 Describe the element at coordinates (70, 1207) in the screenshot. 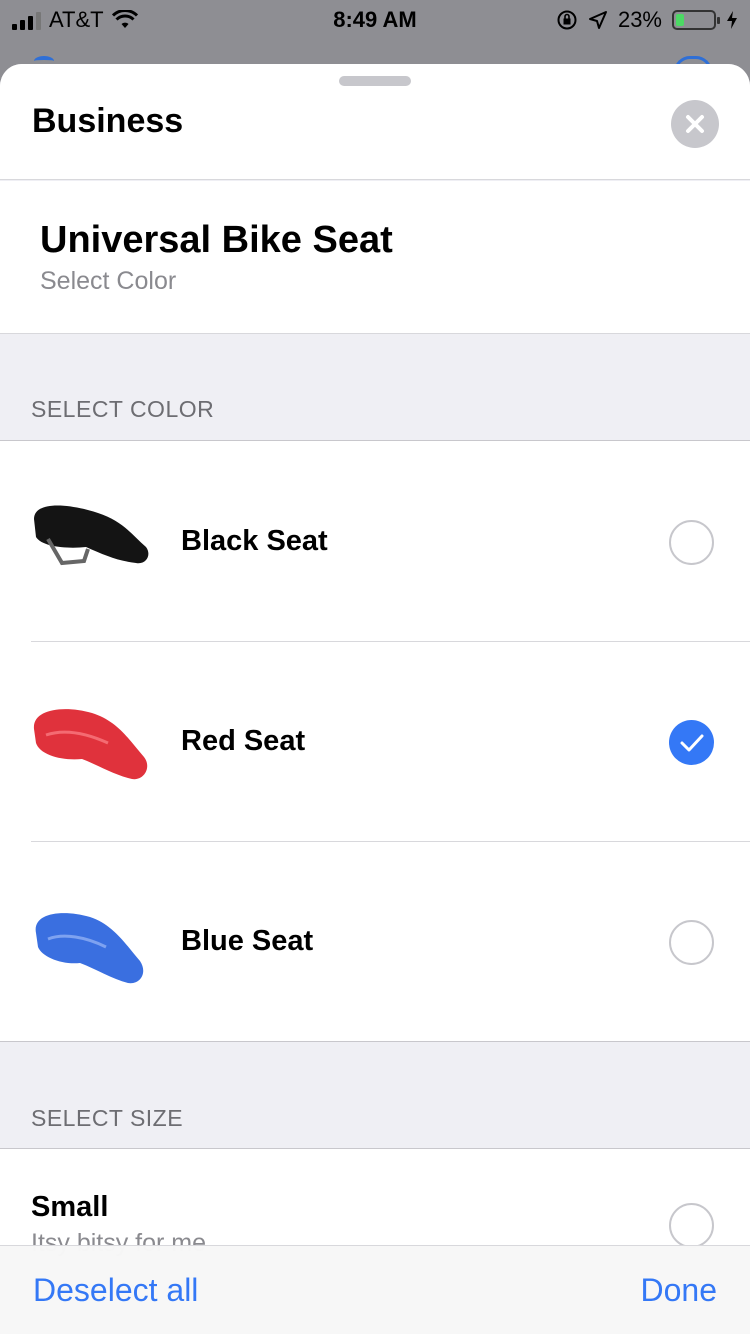

I see `option-label: Small` at that location.